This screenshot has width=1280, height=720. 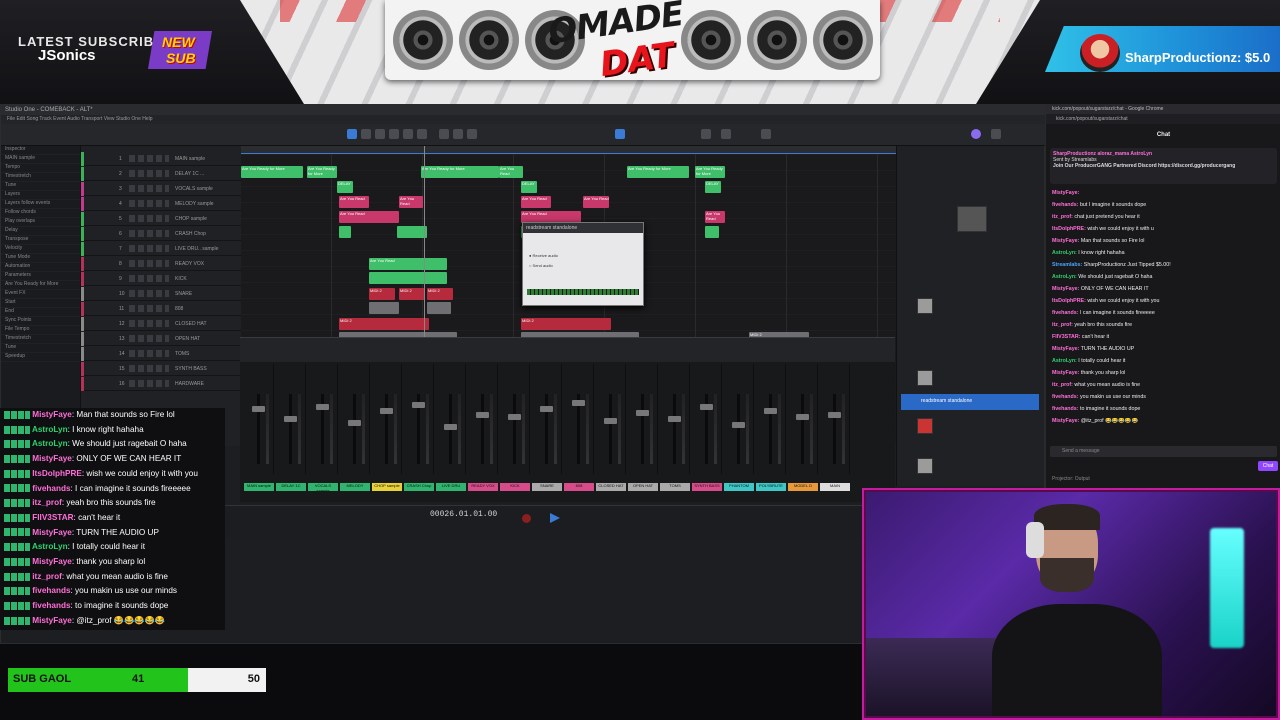 I want to click on layout-icon, so click(x=766, y=134).